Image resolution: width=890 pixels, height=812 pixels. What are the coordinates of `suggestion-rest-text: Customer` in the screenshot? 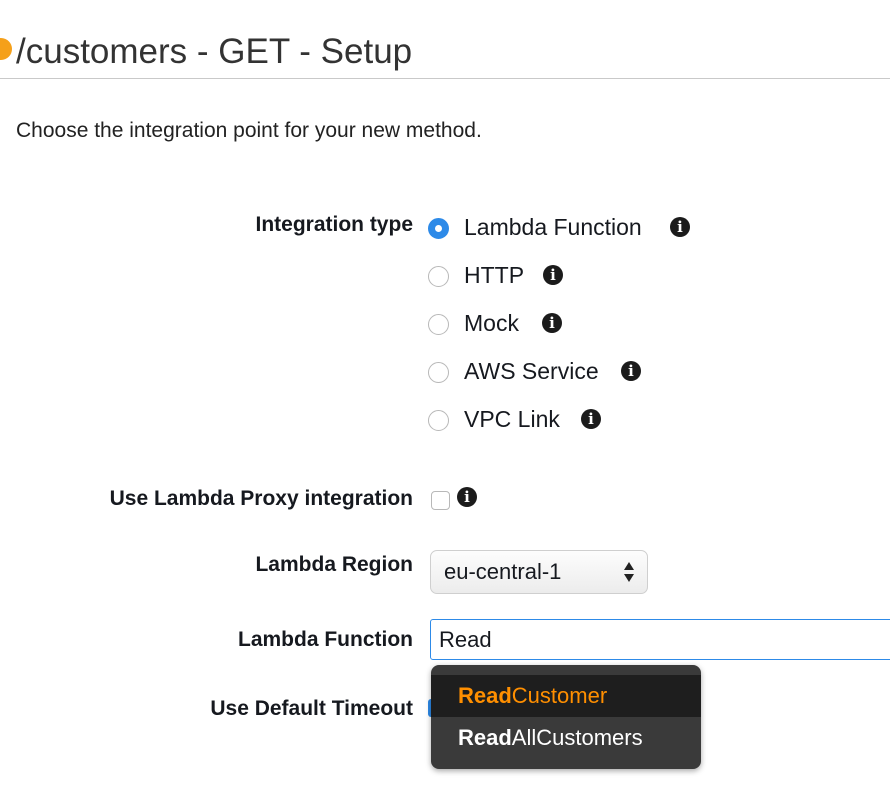 It's located at (559, 695).